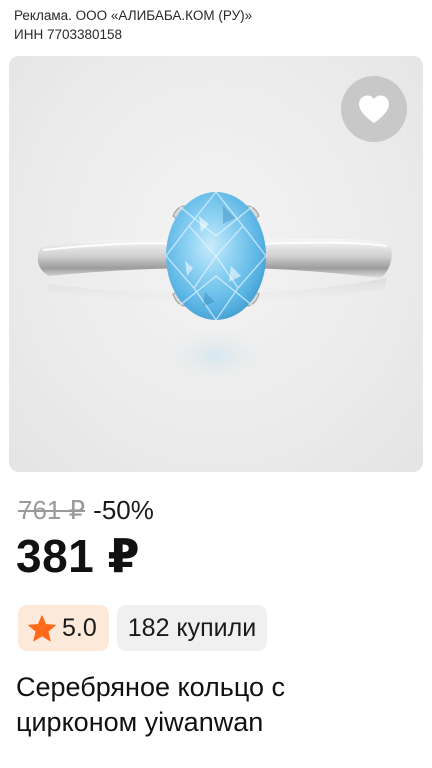 This screenshot has width=432, height=768. I want to click on badges-row: 5.0 182 купили, so click(143, 628).